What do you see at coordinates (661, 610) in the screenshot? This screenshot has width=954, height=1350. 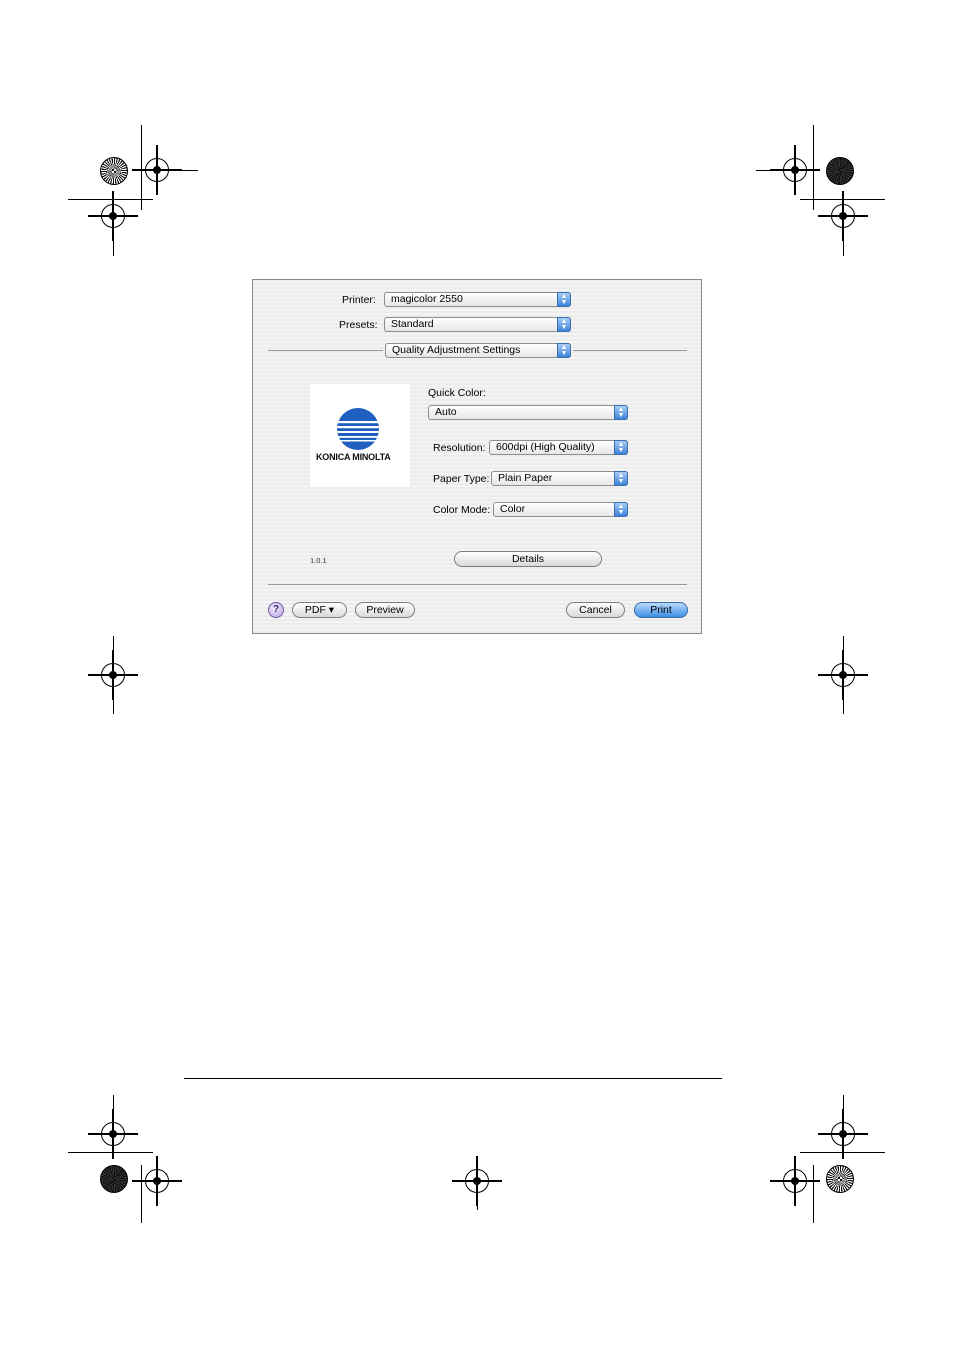 I see `print-button: Print` at bounding box center [661, 610].